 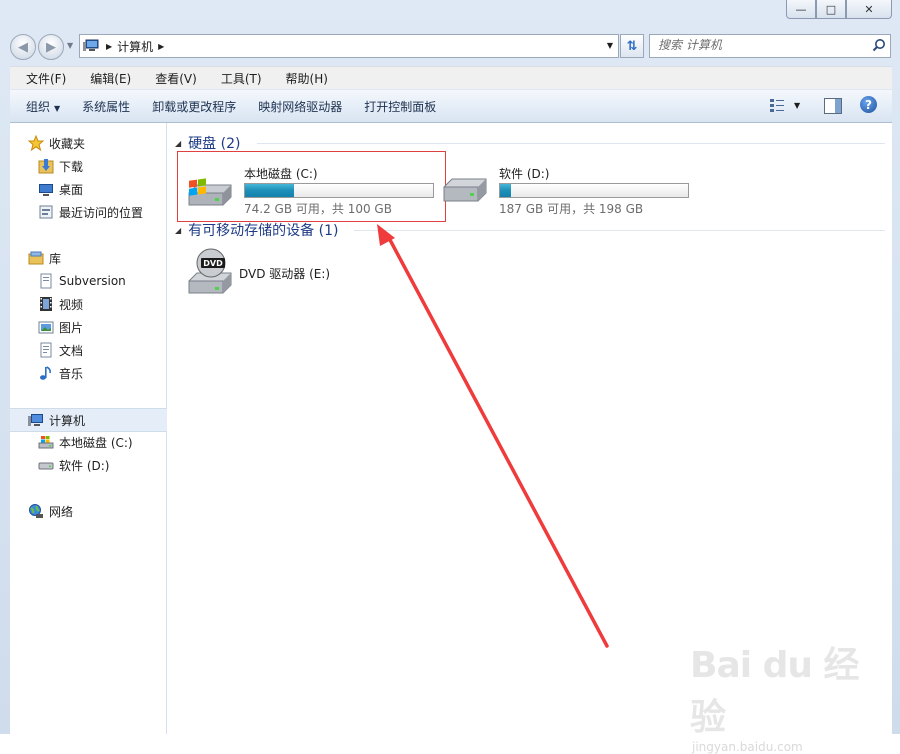 What do you see at coordinates (46, 304) in the screenshot?
I see `videos-icon` at bounding box center [46, 304].